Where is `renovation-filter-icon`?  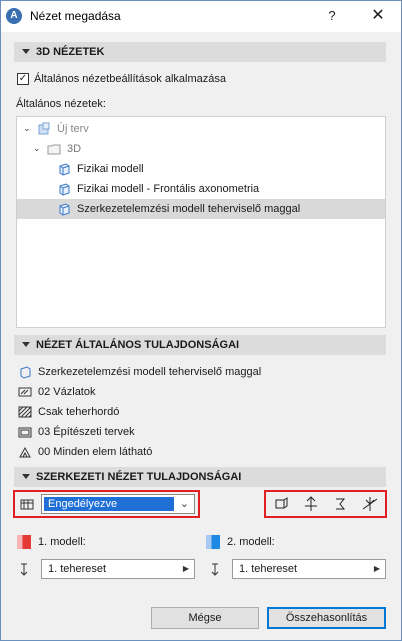
renovation-filter-icon is located at coordinates (25, 452).